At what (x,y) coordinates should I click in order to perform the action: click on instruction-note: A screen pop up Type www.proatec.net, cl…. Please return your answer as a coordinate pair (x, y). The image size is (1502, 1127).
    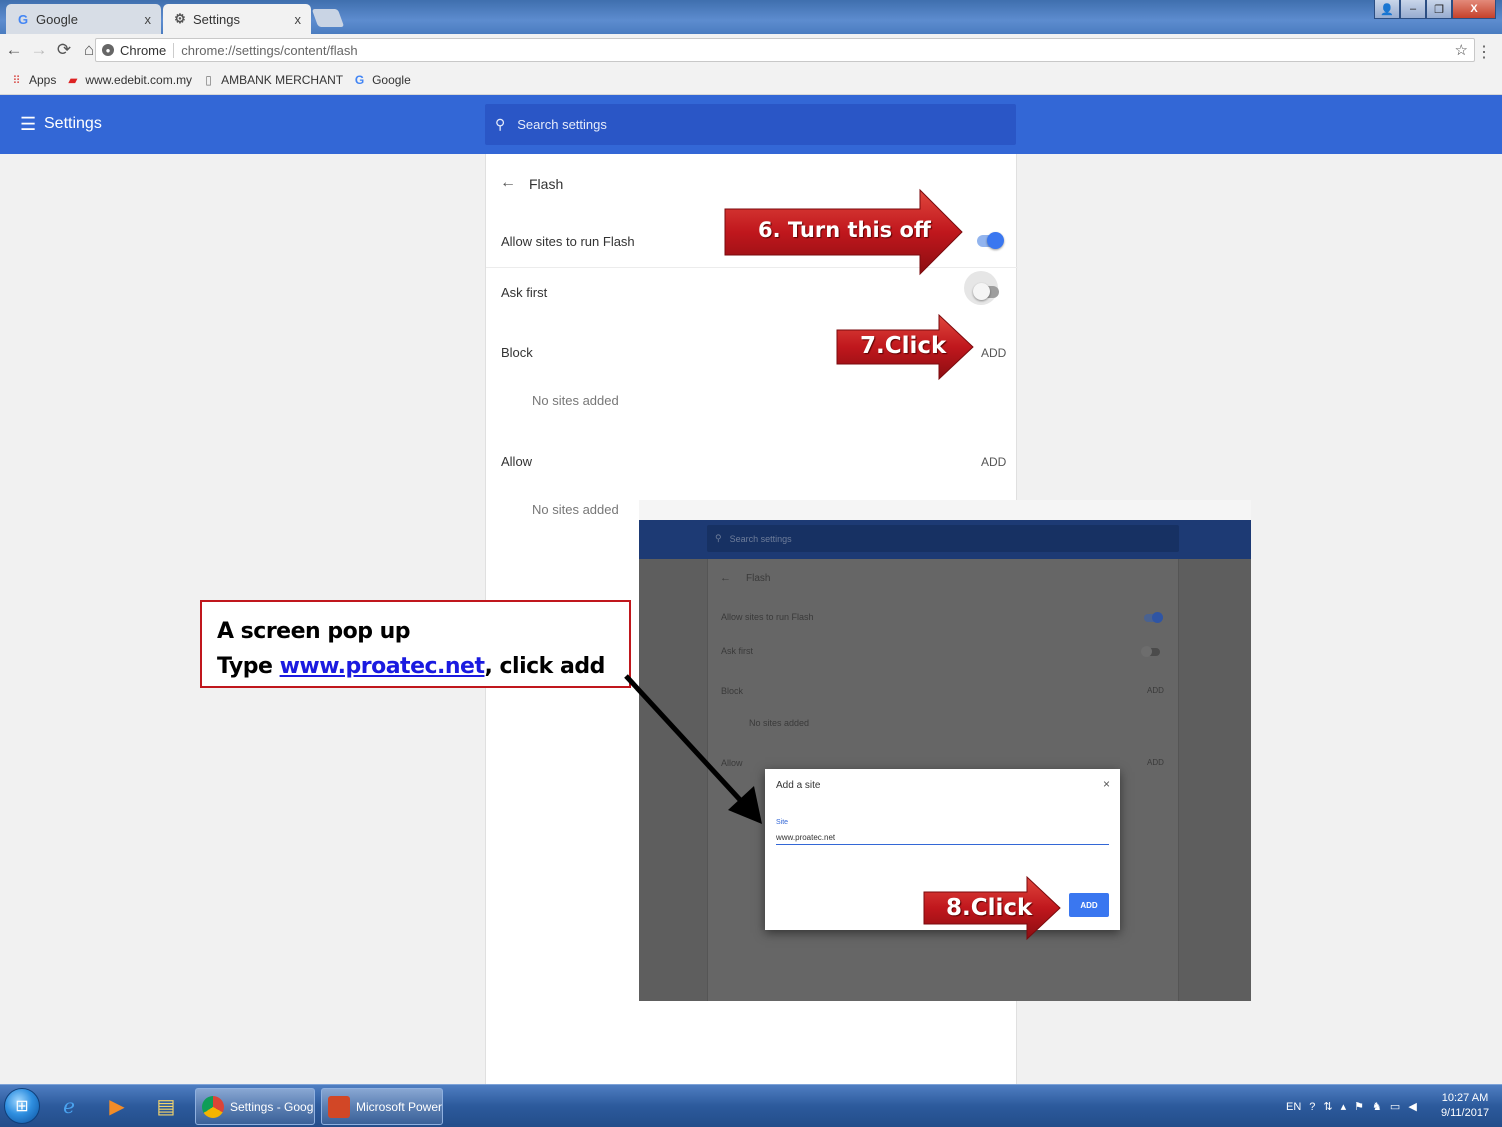
    Looking at the image, I should click on (415, 644).